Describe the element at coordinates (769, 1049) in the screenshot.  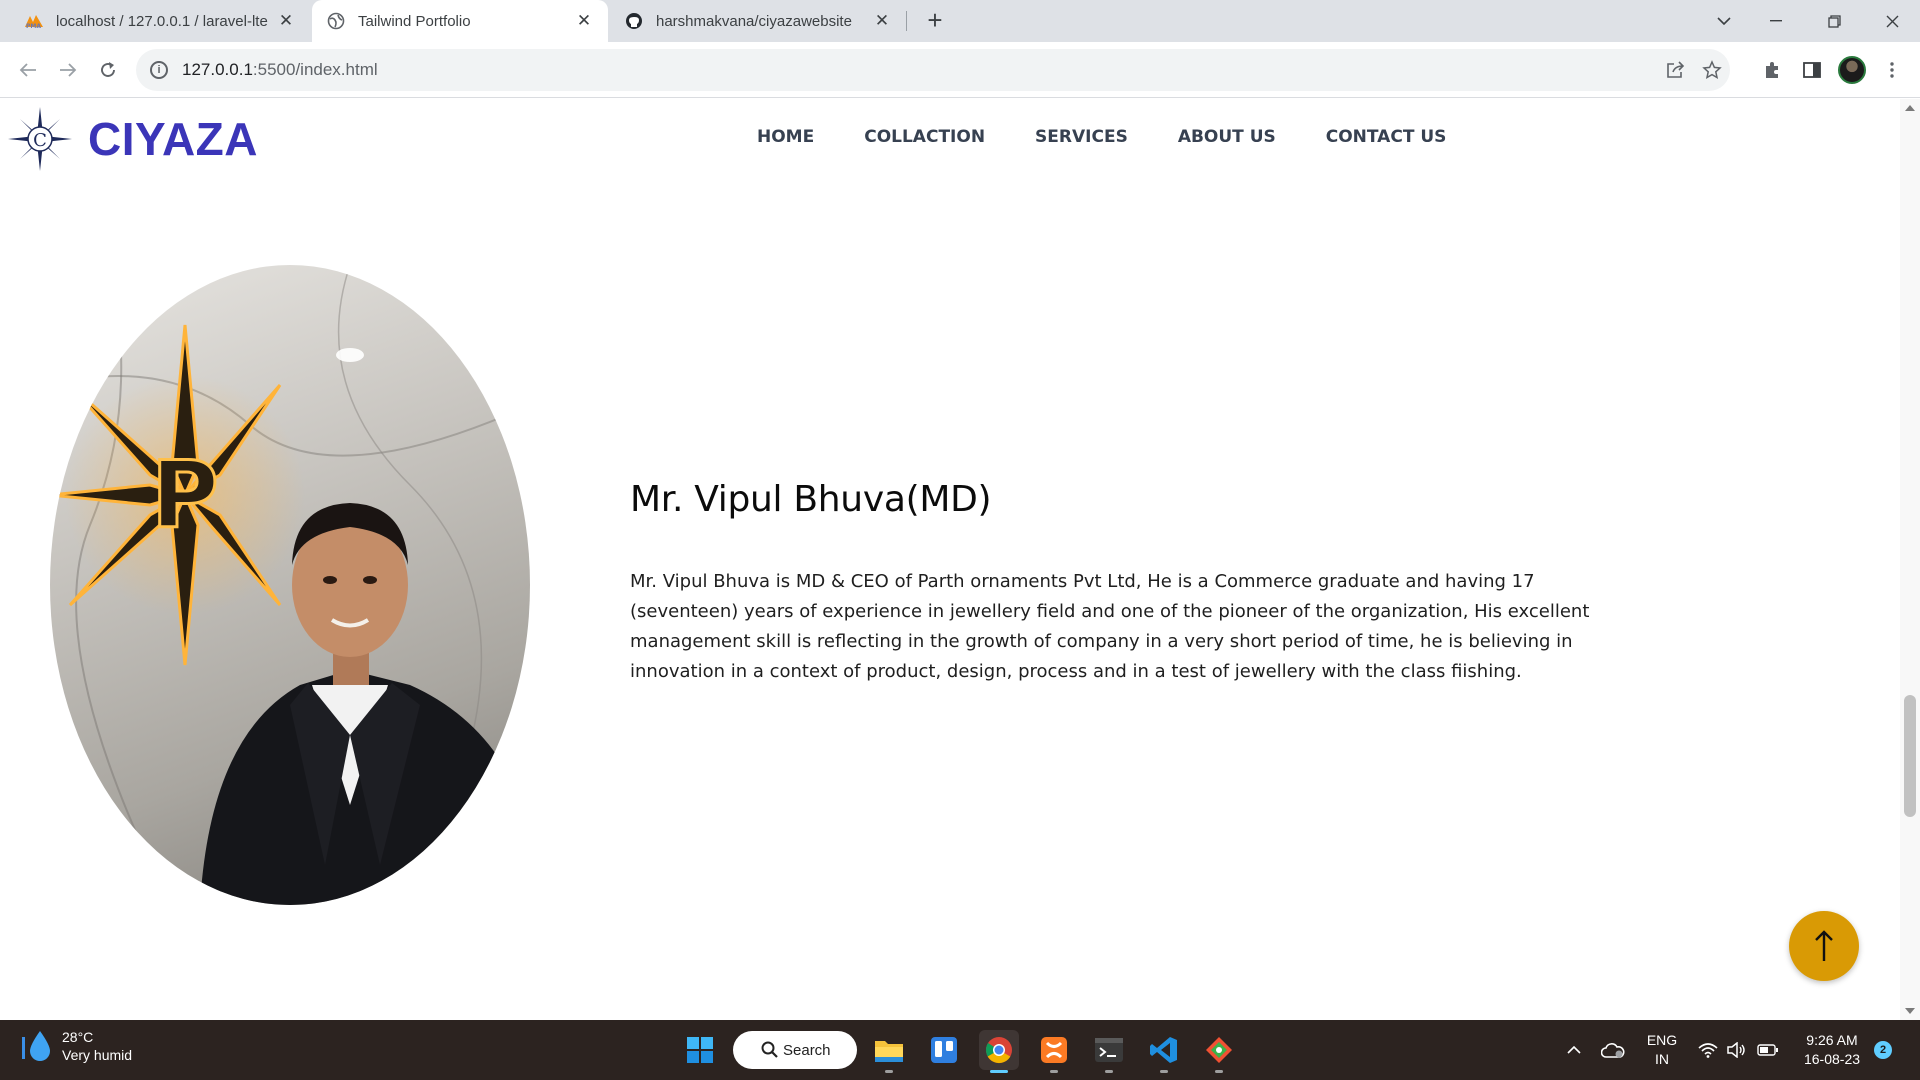
I see `search-icon` at that location.